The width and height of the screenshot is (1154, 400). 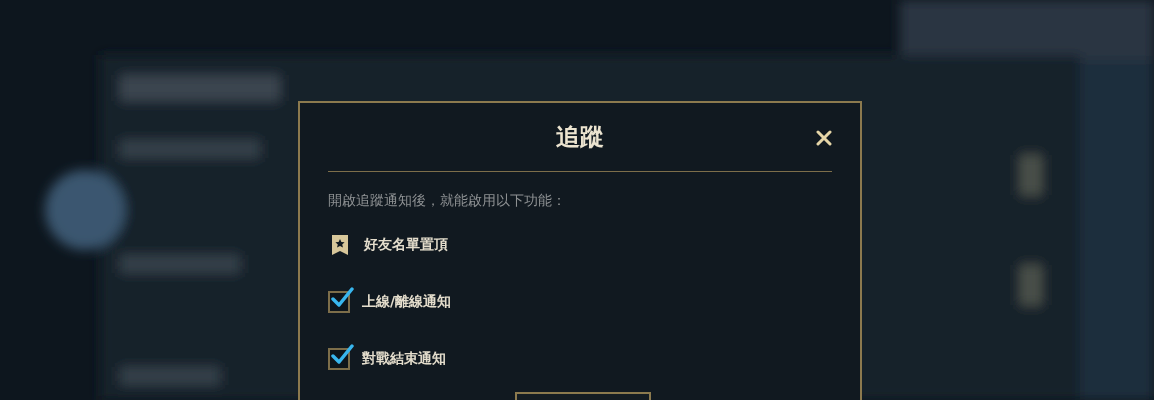 What do you see at coordinates (580, 137) in the screenshot?
I see `dialog-title: 追蹤` at bounding box center [580, 137].